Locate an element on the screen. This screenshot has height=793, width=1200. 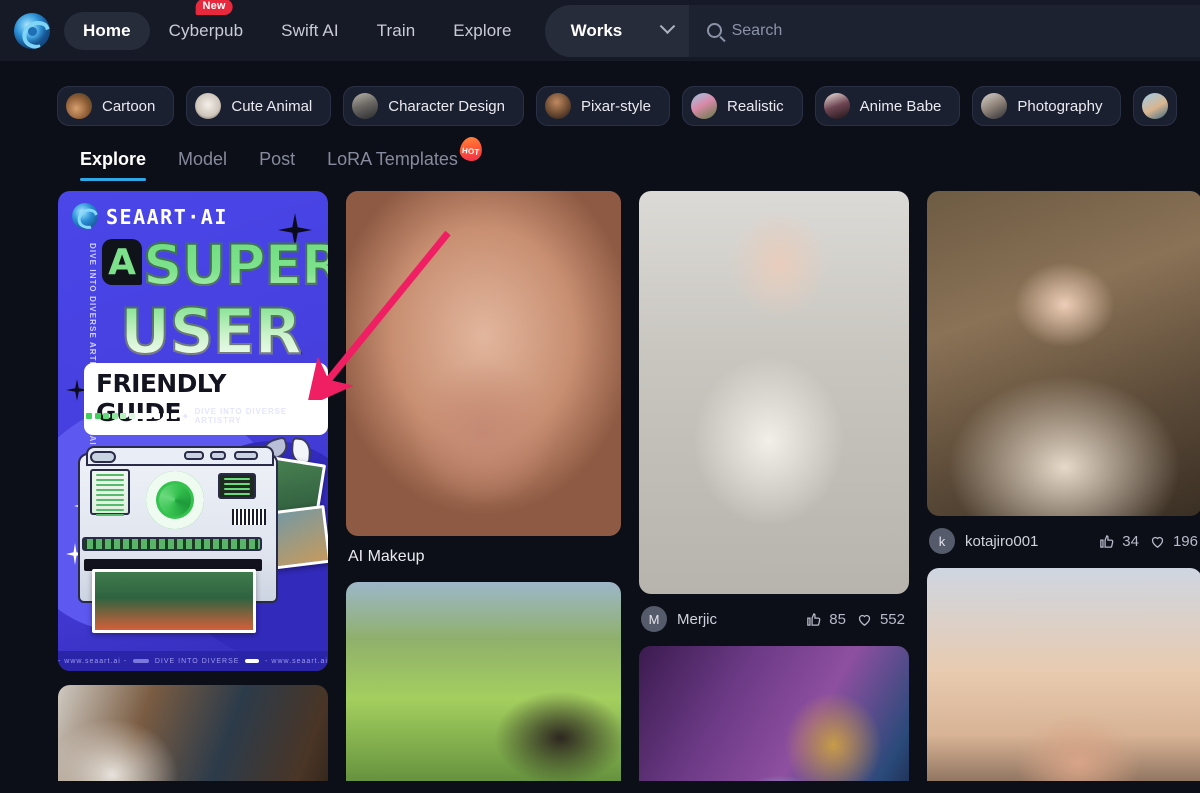
card-kotajiro001: k kotajiro001 34 196 is located at coordinates (1063, 372).